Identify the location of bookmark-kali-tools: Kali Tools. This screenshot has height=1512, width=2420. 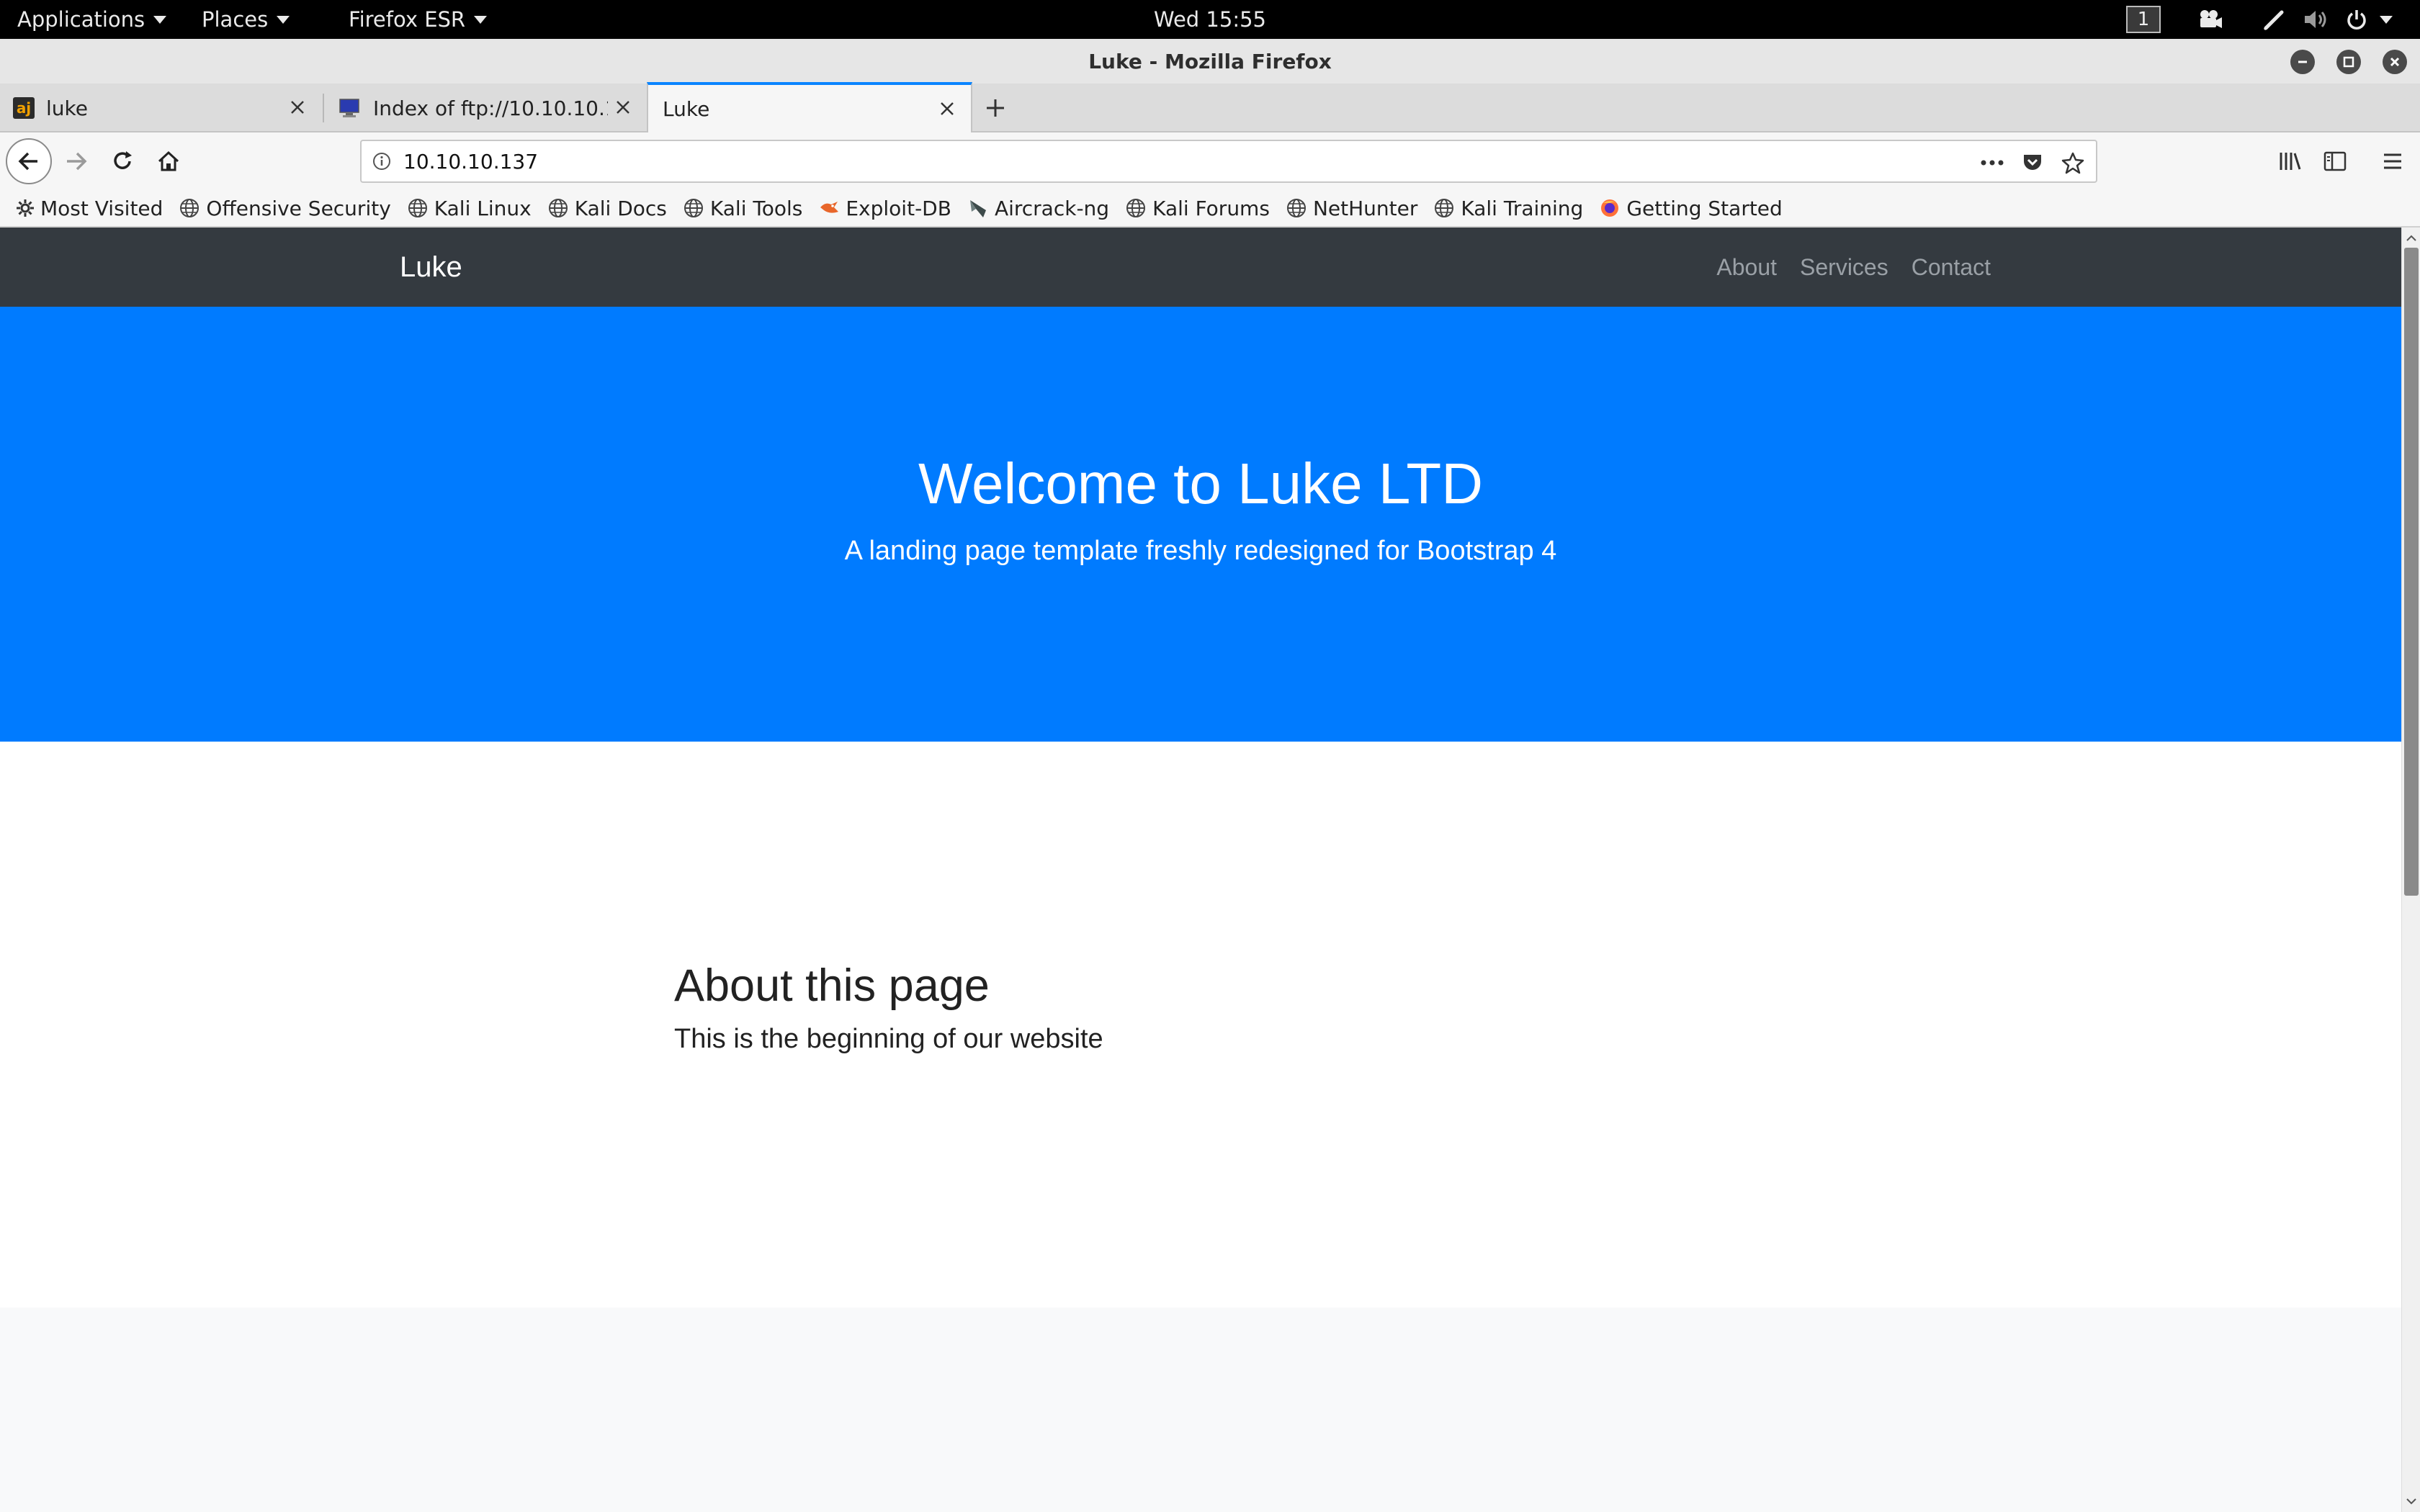
(742, 208).